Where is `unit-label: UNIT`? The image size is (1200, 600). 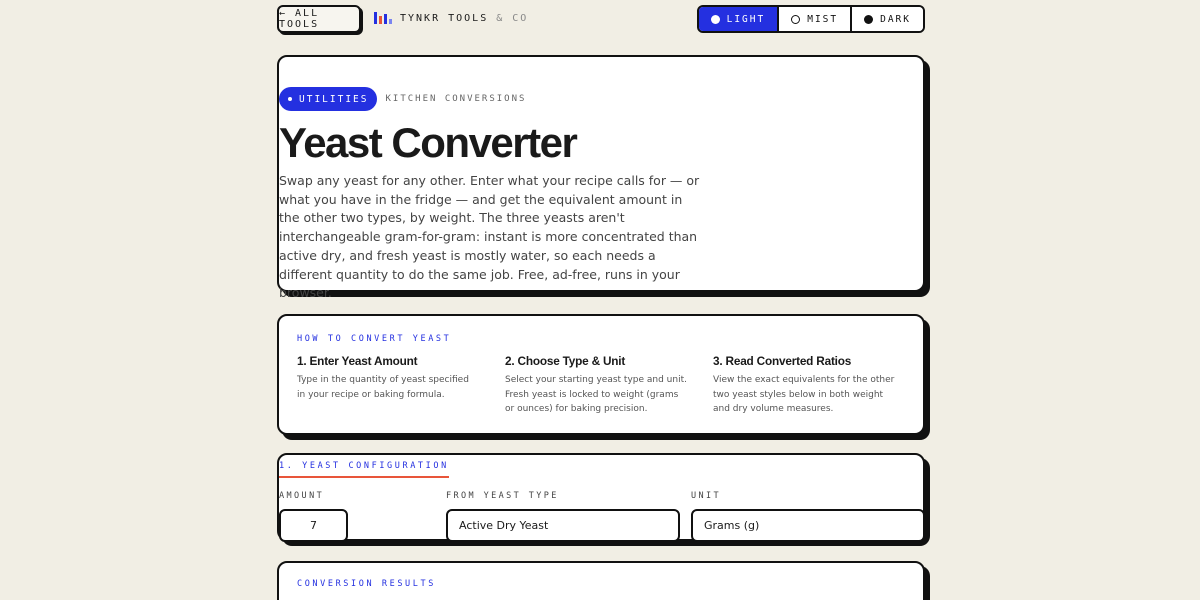 unit-label: UNIT is located at coordinates (706, 496).